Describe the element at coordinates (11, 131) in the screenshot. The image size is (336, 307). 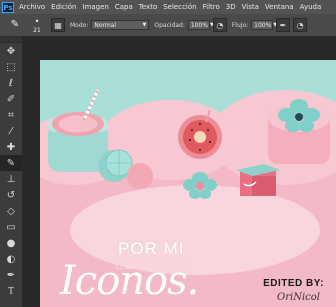
I see `eyedropper-tool-icon: ⁄` at that location.